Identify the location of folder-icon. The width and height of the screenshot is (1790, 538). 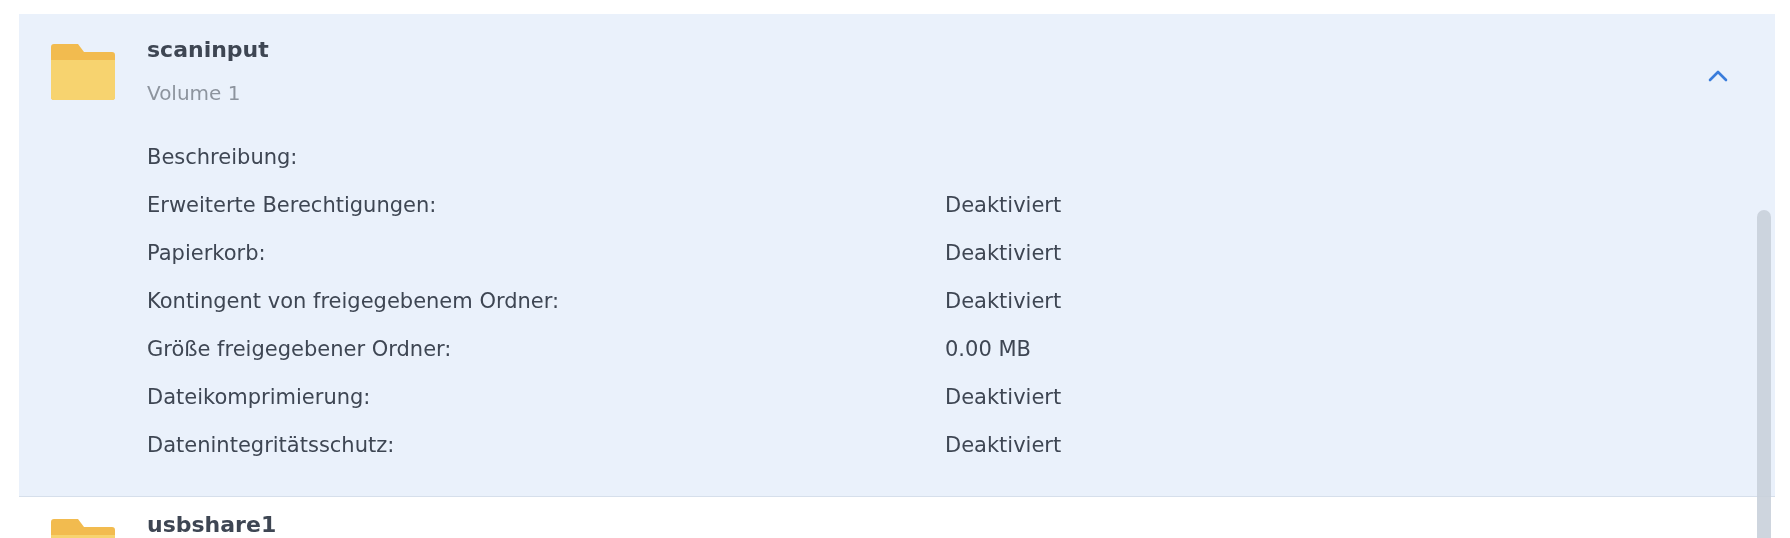
(83, 72).